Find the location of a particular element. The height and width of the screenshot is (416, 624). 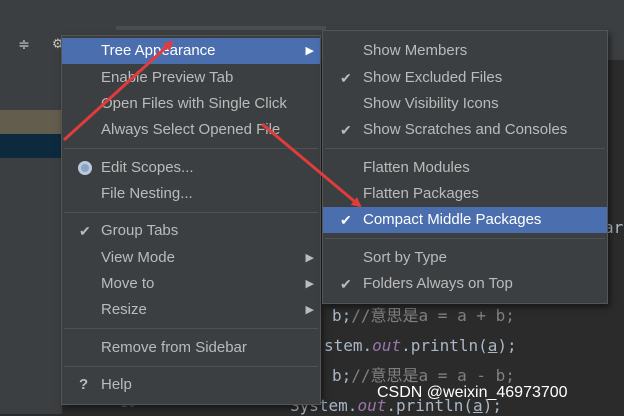

radio-icon is located at coordinates (85, 168).